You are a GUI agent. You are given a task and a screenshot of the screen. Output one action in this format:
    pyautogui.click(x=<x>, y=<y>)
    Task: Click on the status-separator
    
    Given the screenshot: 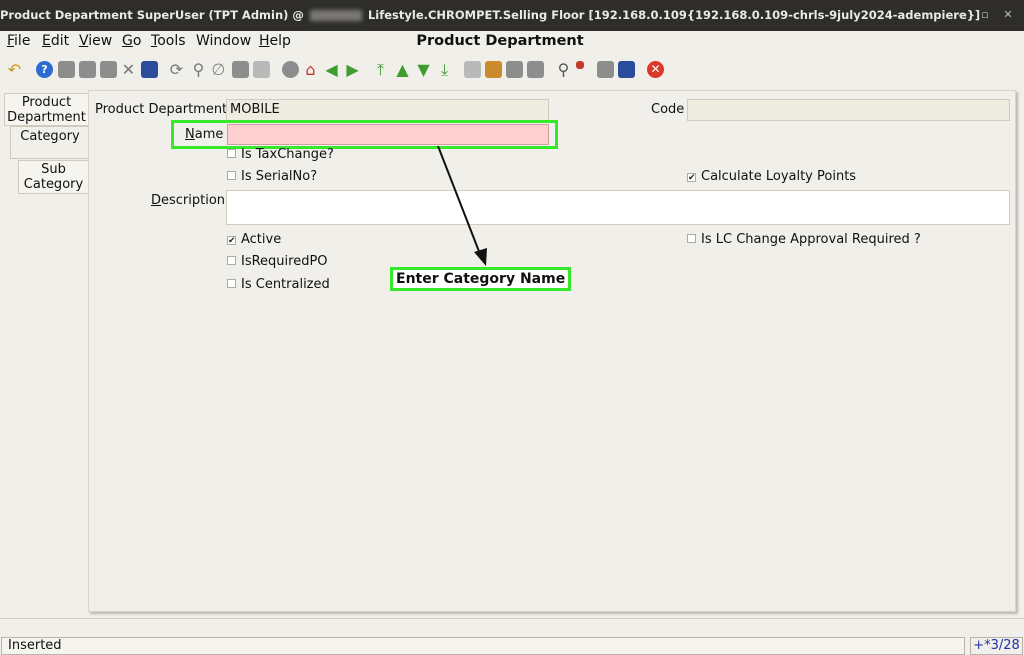 What is the action you would take?
    pyautogui.click(x=512, y=626)
    